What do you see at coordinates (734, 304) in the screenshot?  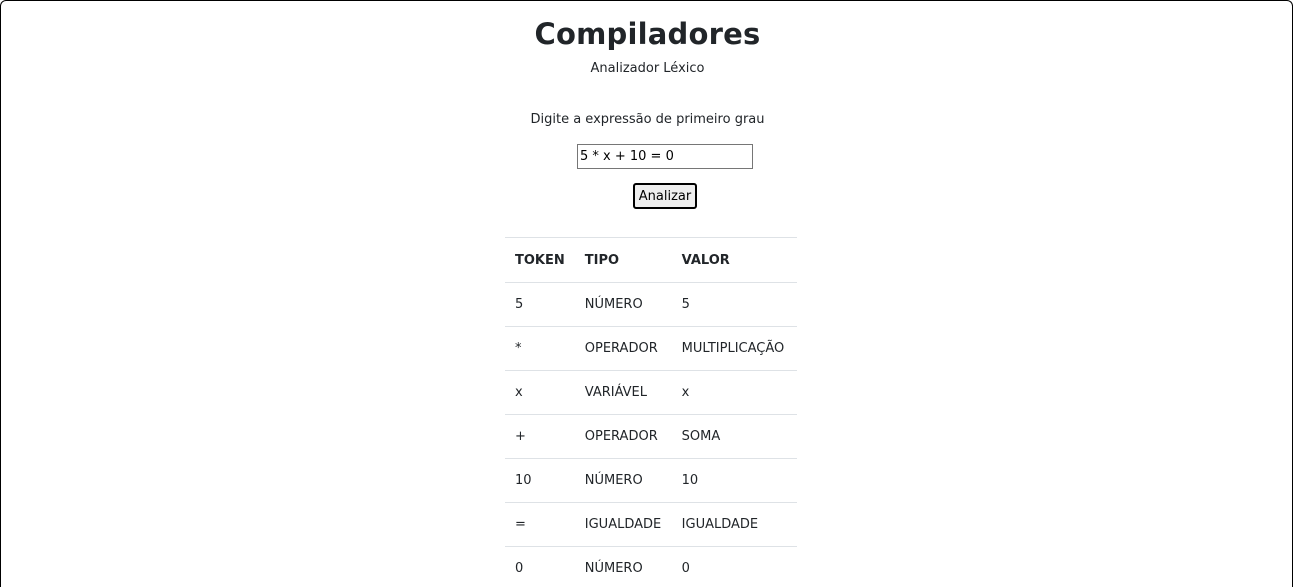 I see `cell-valor: 5` at bounding box center [734, 304].